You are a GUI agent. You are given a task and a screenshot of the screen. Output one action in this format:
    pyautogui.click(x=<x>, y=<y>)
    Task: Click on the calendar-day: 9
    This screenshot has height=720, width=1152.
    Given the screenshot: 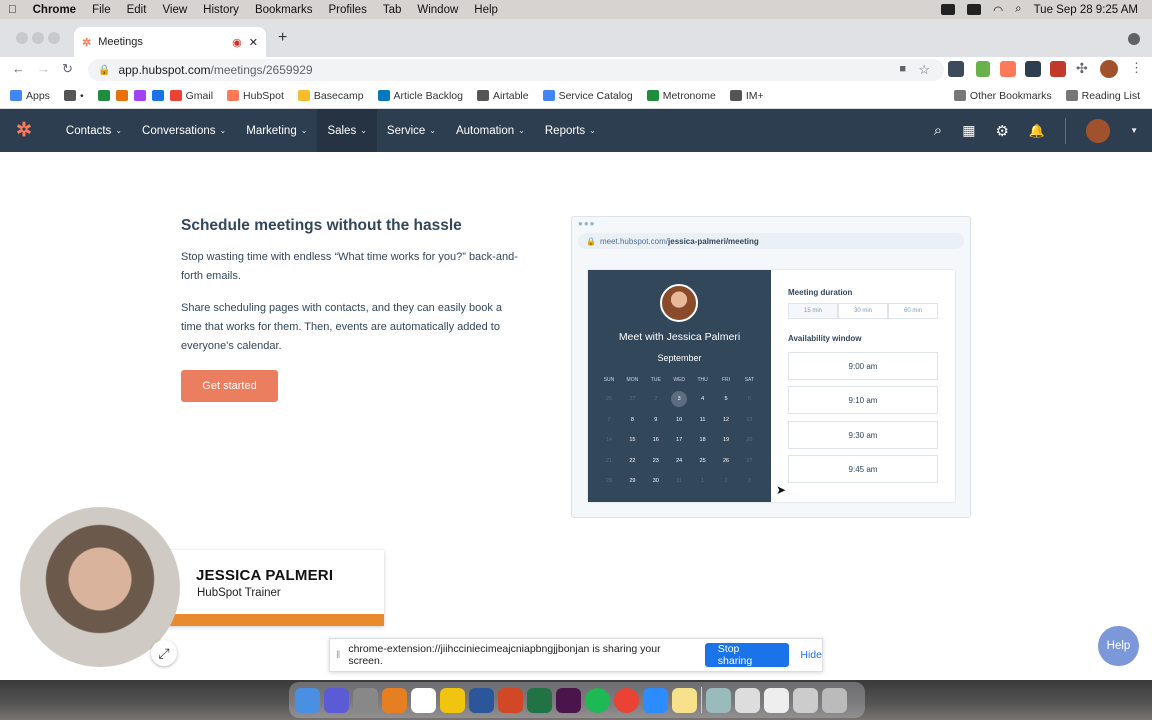 What is the action you would take?
    pyautogui.click(x=656, y=420)
    